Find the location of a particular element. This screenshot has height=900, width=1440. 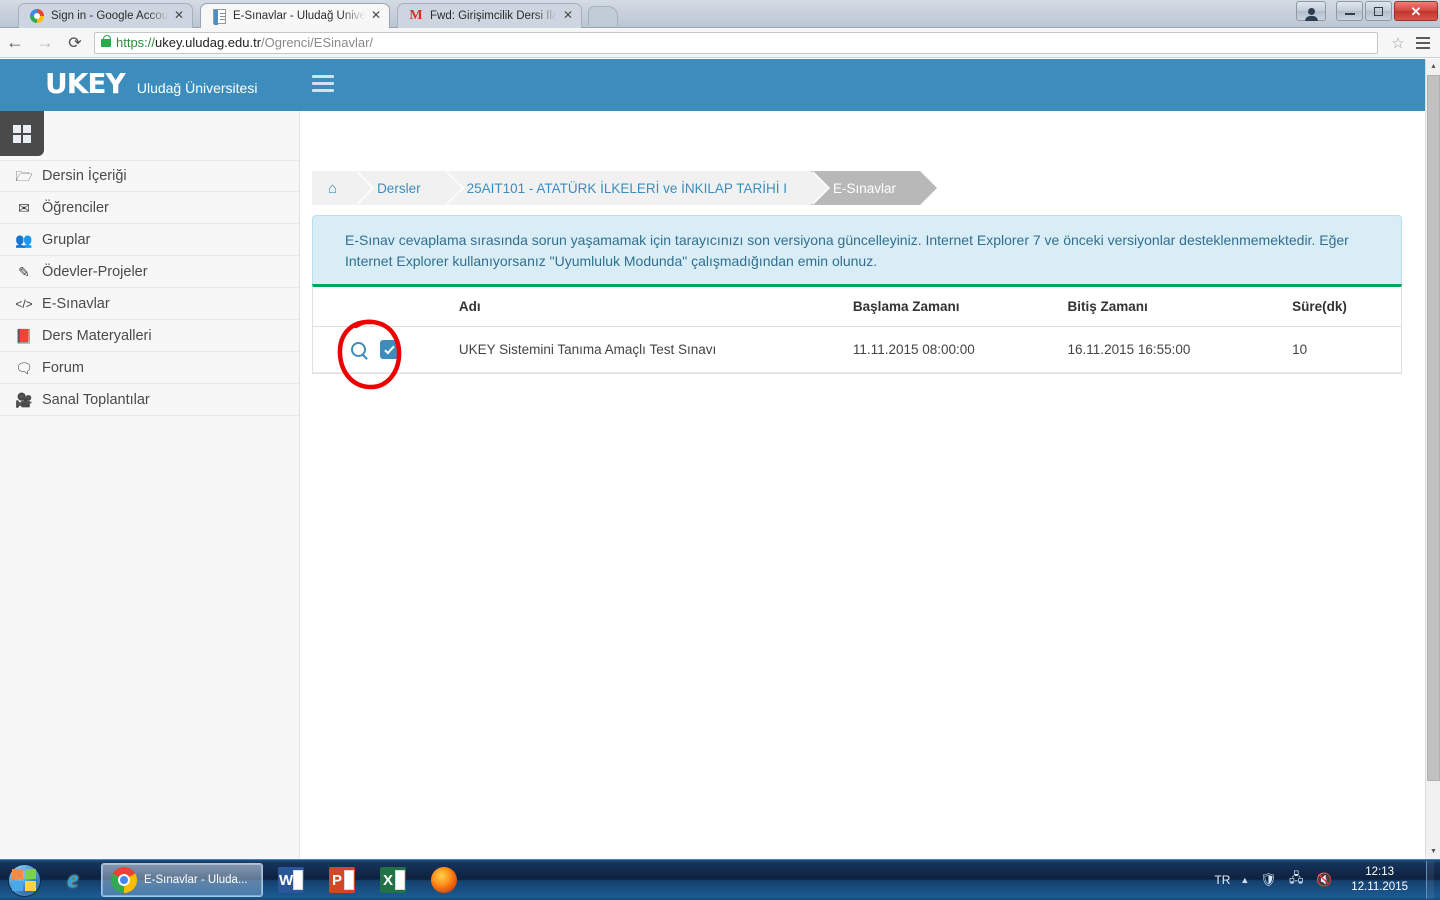

excel-icon: X is located at coordinates (392, 880).